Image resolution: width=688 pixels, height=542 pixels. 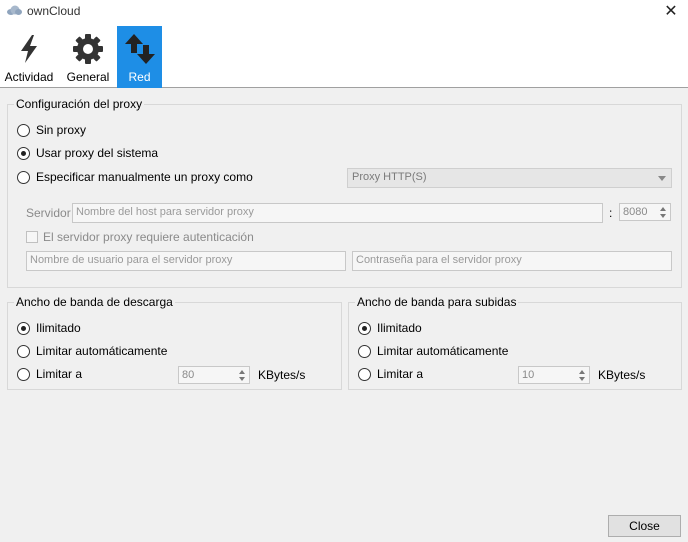 I want to click on tab-red: Red, so click(x=139, y=57).